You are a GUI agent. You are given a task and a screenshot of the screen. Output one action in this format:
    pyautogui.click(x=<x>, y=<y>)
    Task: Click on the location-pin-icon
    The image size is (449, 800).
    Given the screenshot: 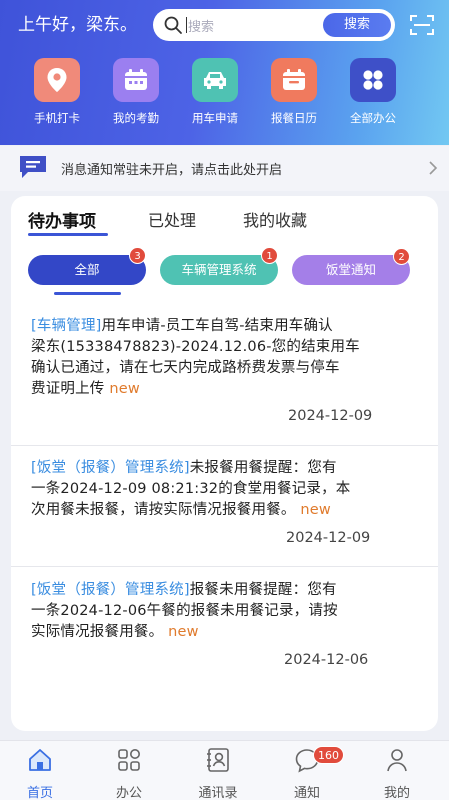 What is the action you would take?
    pyautogui.click(x=57, y=80)
    